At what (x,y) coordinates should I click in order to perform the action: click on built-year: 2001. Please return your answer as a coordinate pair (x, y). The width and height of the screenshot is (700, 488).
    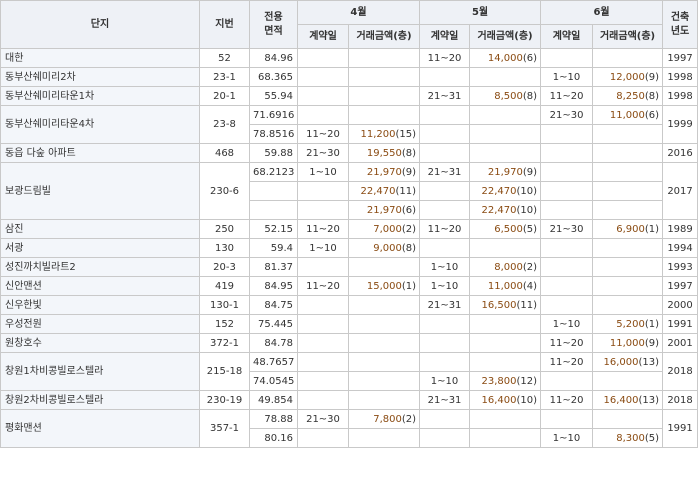
    Looking at the image, I should click on (680, 343).